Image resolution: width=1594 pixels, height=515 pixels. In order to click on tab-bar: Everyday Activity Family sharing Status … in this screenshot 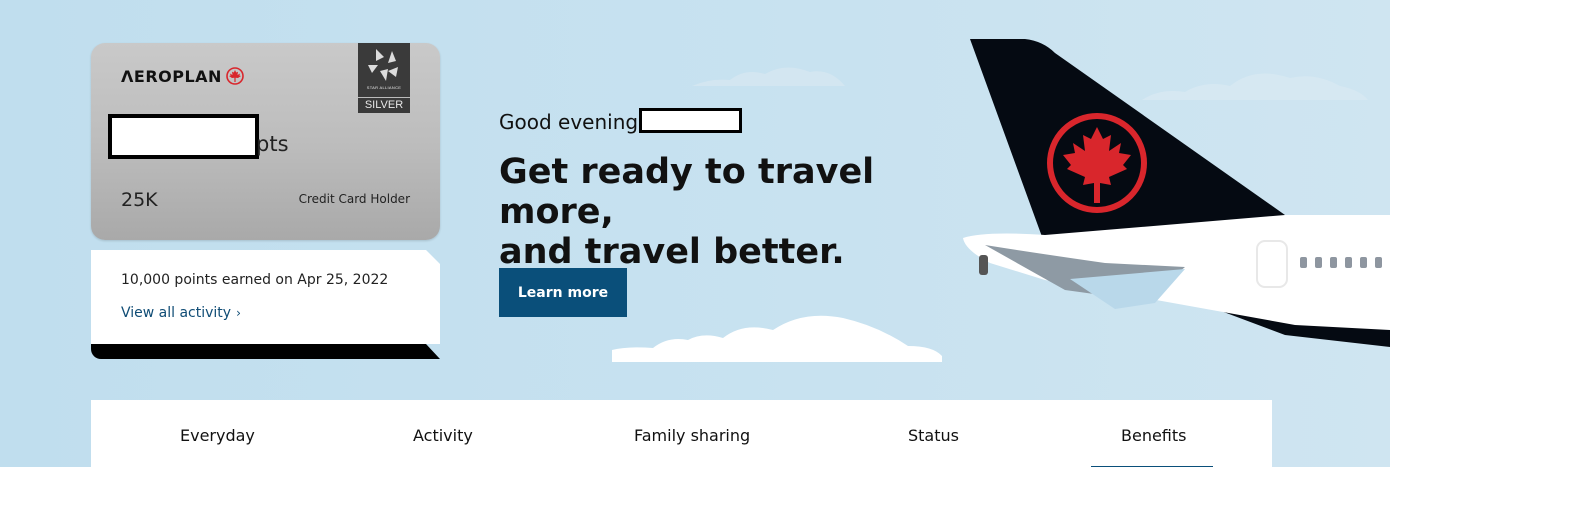, I will do `click(681, 433)`.